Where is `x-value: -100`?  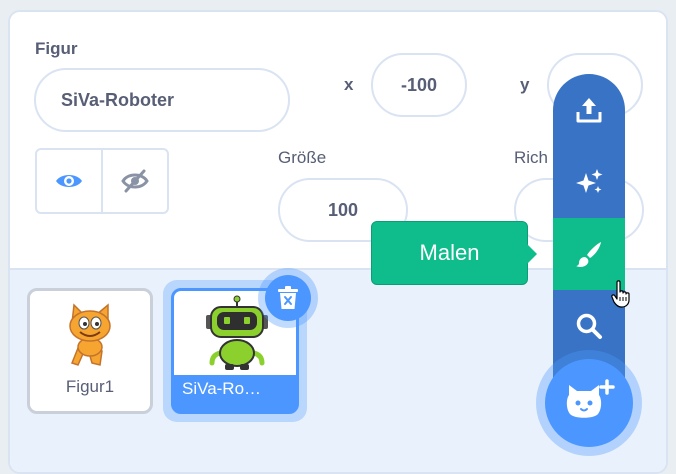 x-value: -100 is located at coordinates (419, 84).